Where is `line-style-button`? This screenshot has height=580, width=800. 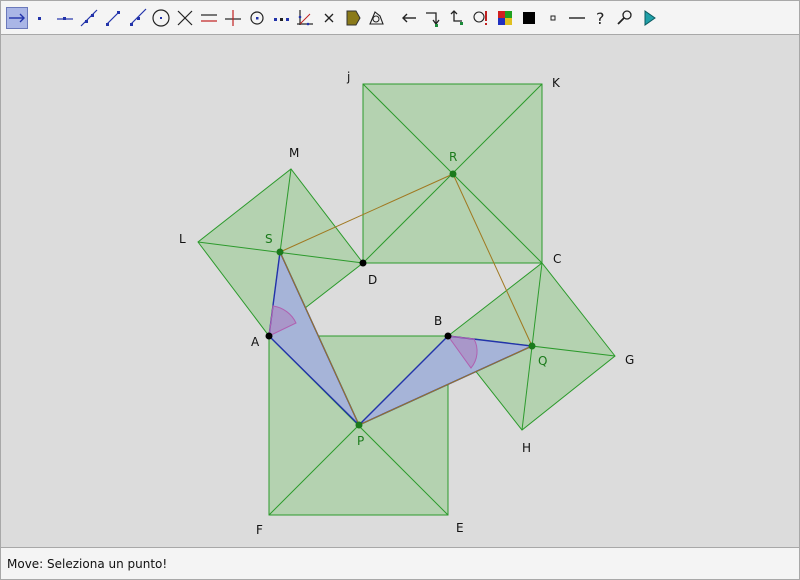
line-style-button is located at coordinates (577, 18).